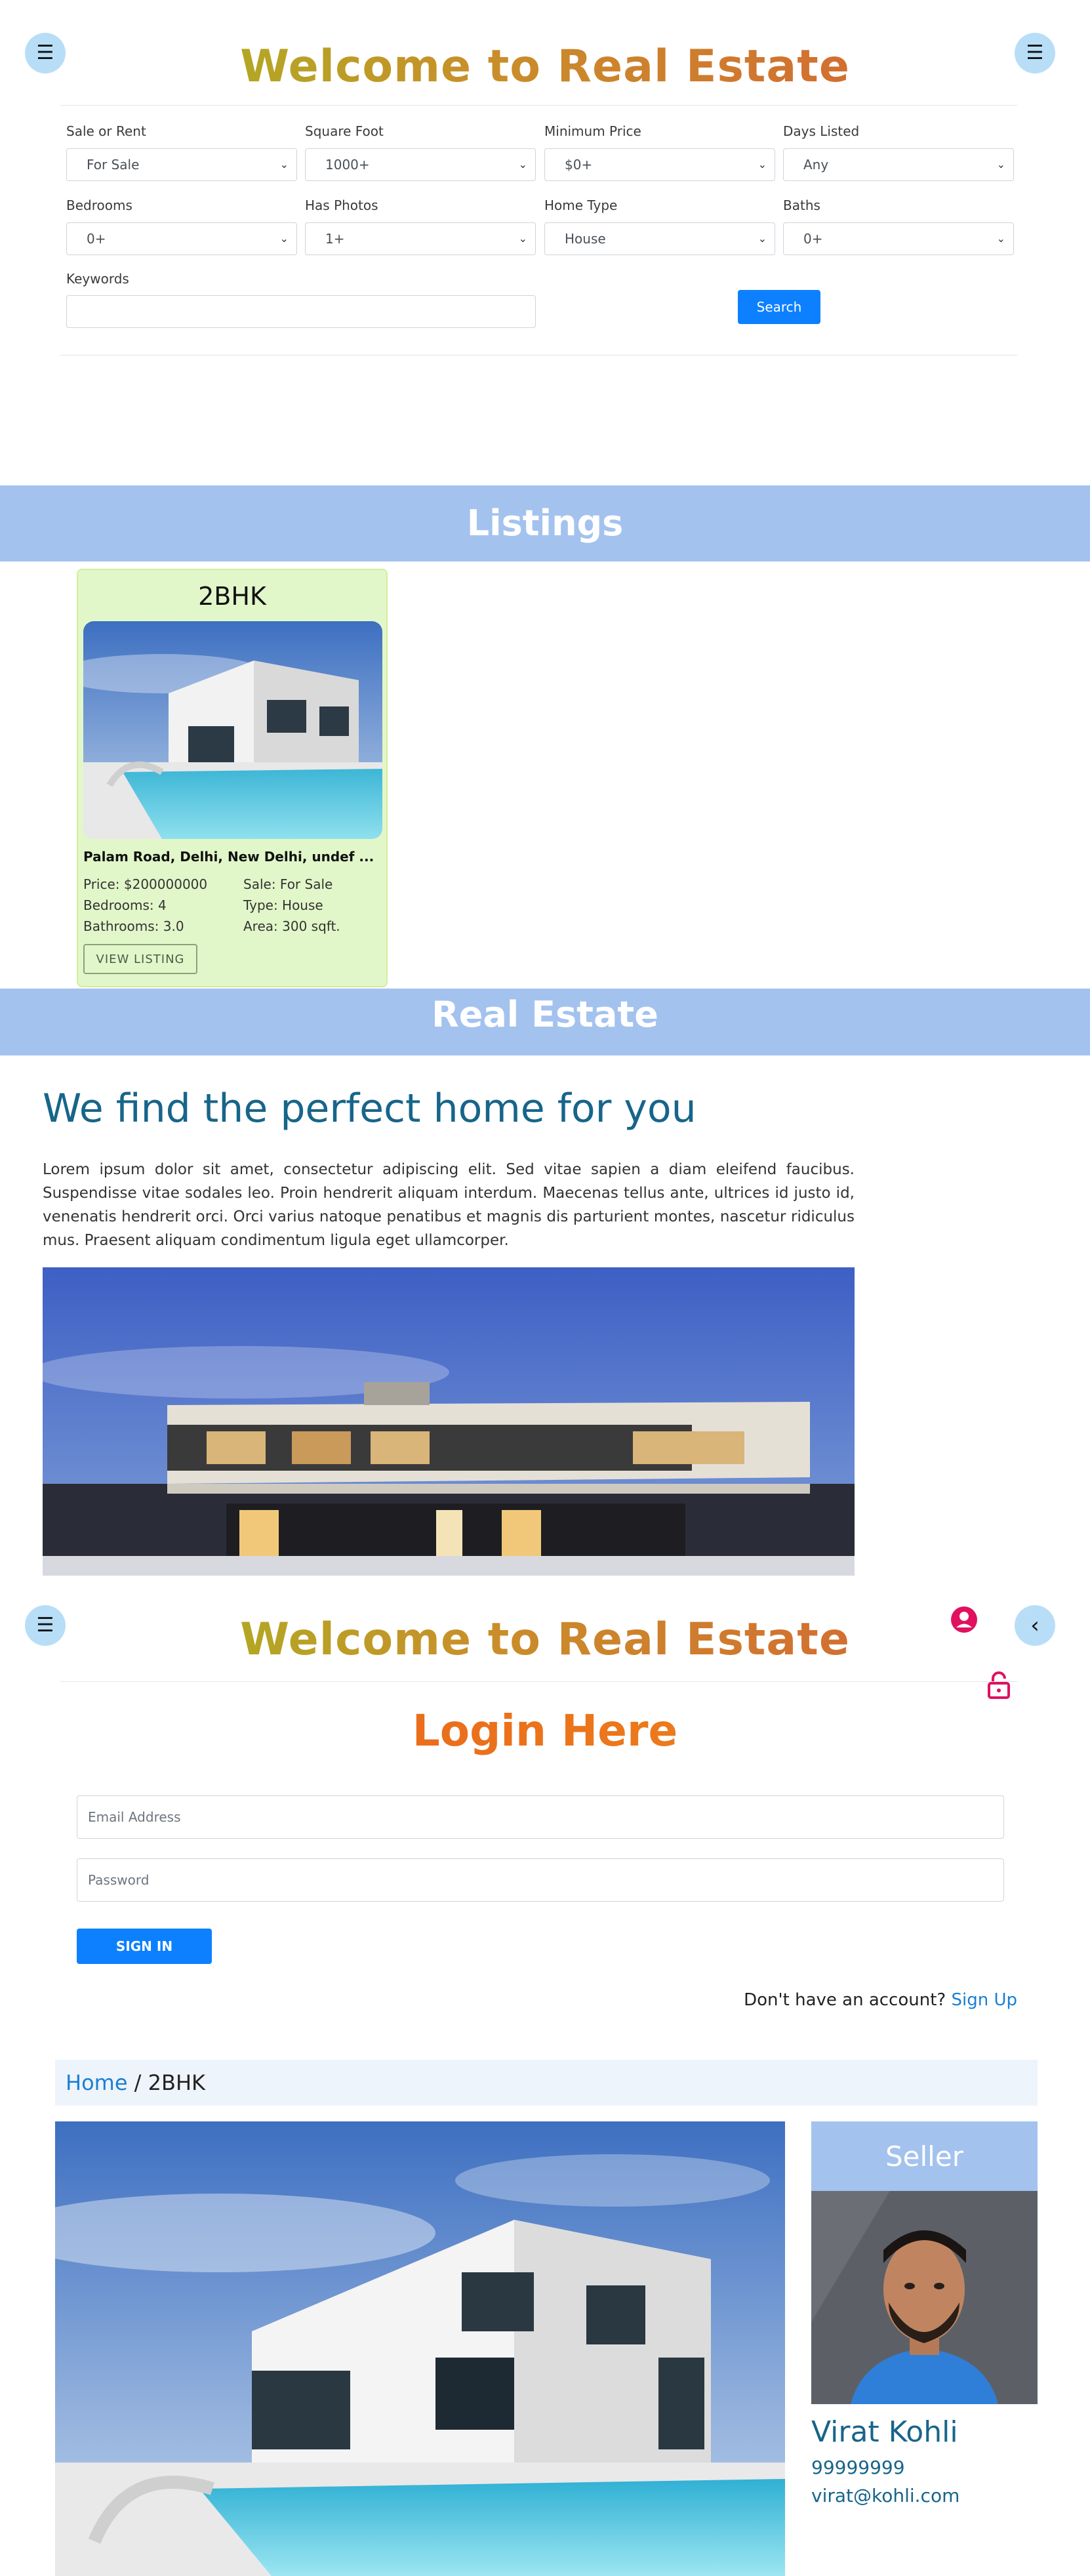 This screenshot has width=1090, height=2576. What do you see at coordinates (288, 884) in the screenshot?
I see `listing-sale: Sale: For Sale` at bounding box center [288, 884].